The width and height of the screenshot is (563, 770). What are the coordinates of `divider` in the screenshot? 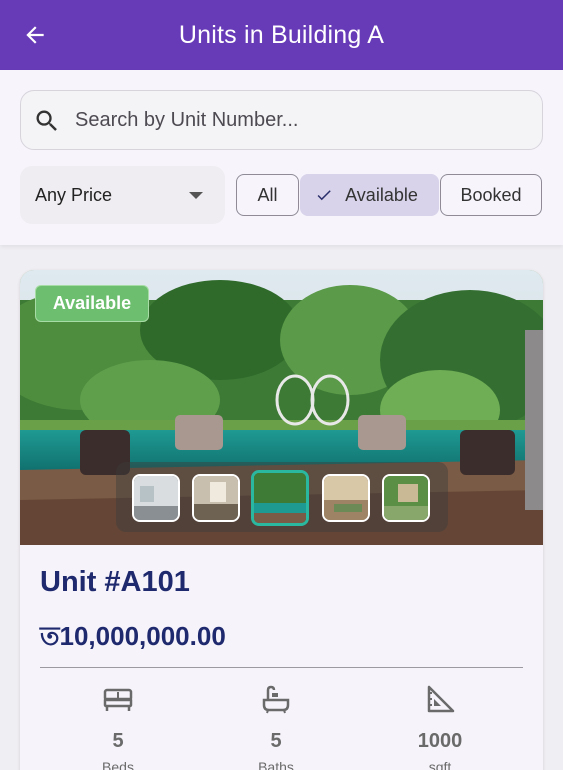 It's located at (281, 667).